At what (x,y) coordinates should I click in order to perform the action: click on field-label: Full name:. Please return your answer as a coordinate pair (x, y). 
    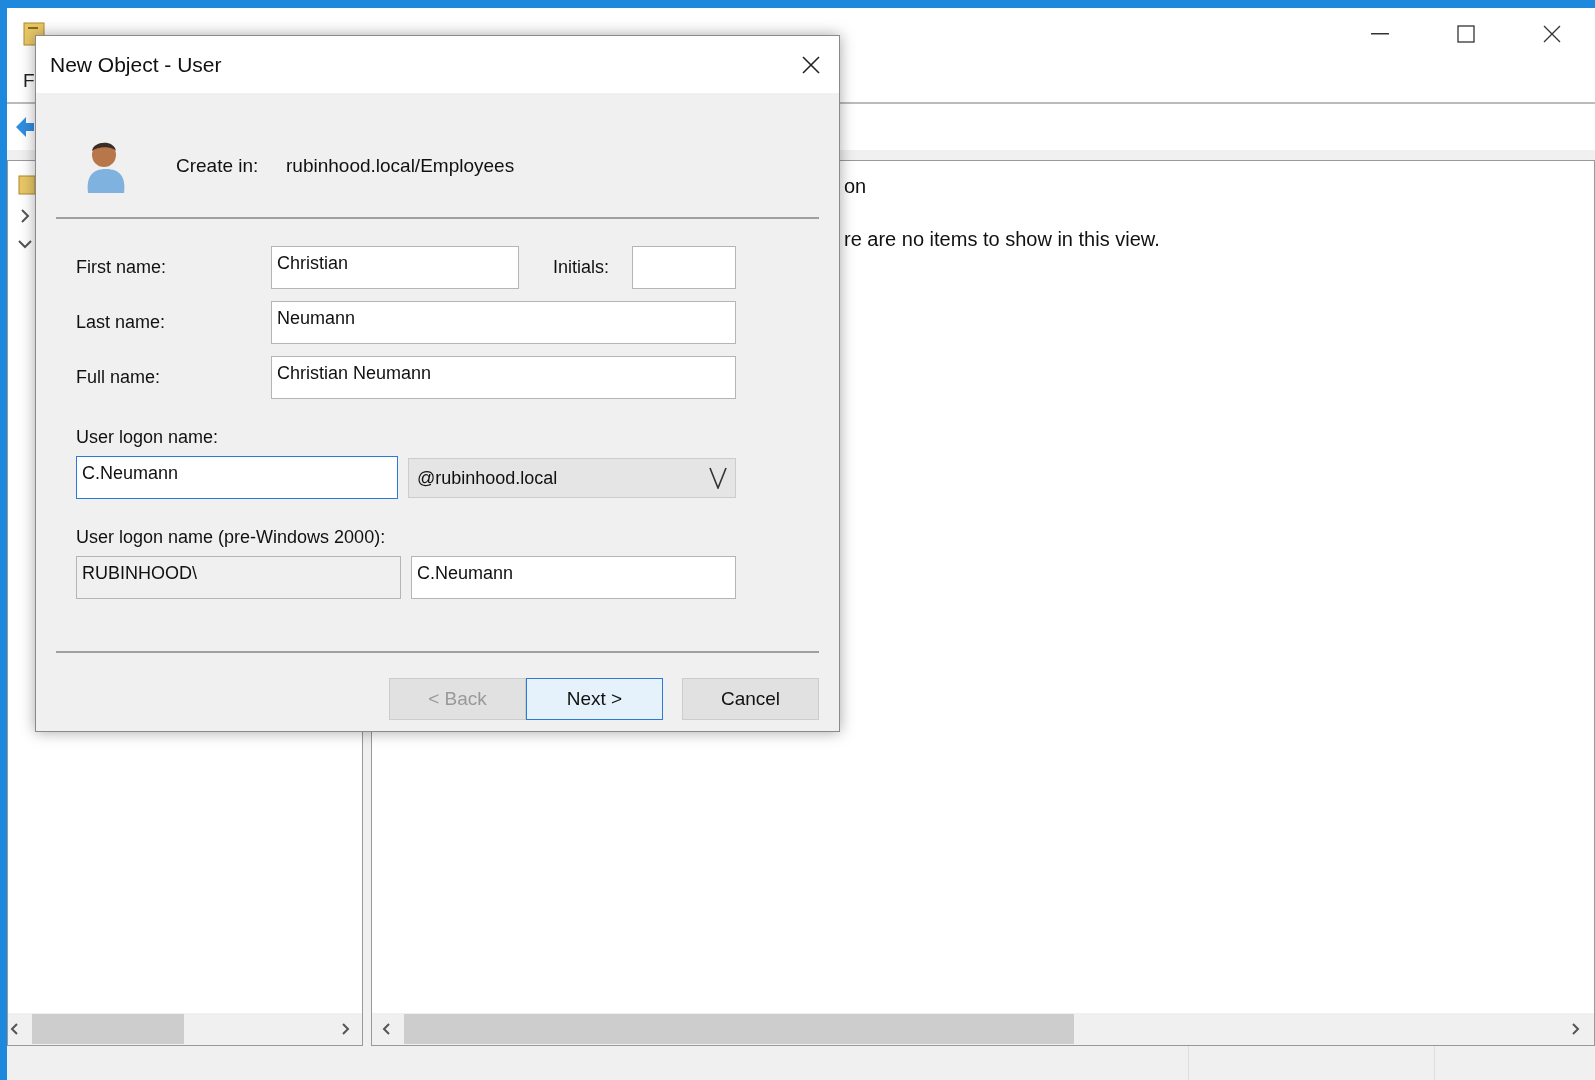
    Looking at the image, I should click on (118, 377).